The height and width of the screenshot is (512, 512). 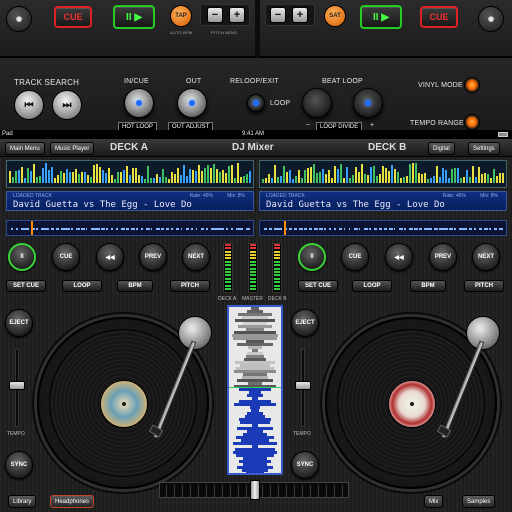 What do you see at coordinates (300, 15) in the screenshot?
I see `hw-right-pitch-plus: +` at bounding box center [300, 15].